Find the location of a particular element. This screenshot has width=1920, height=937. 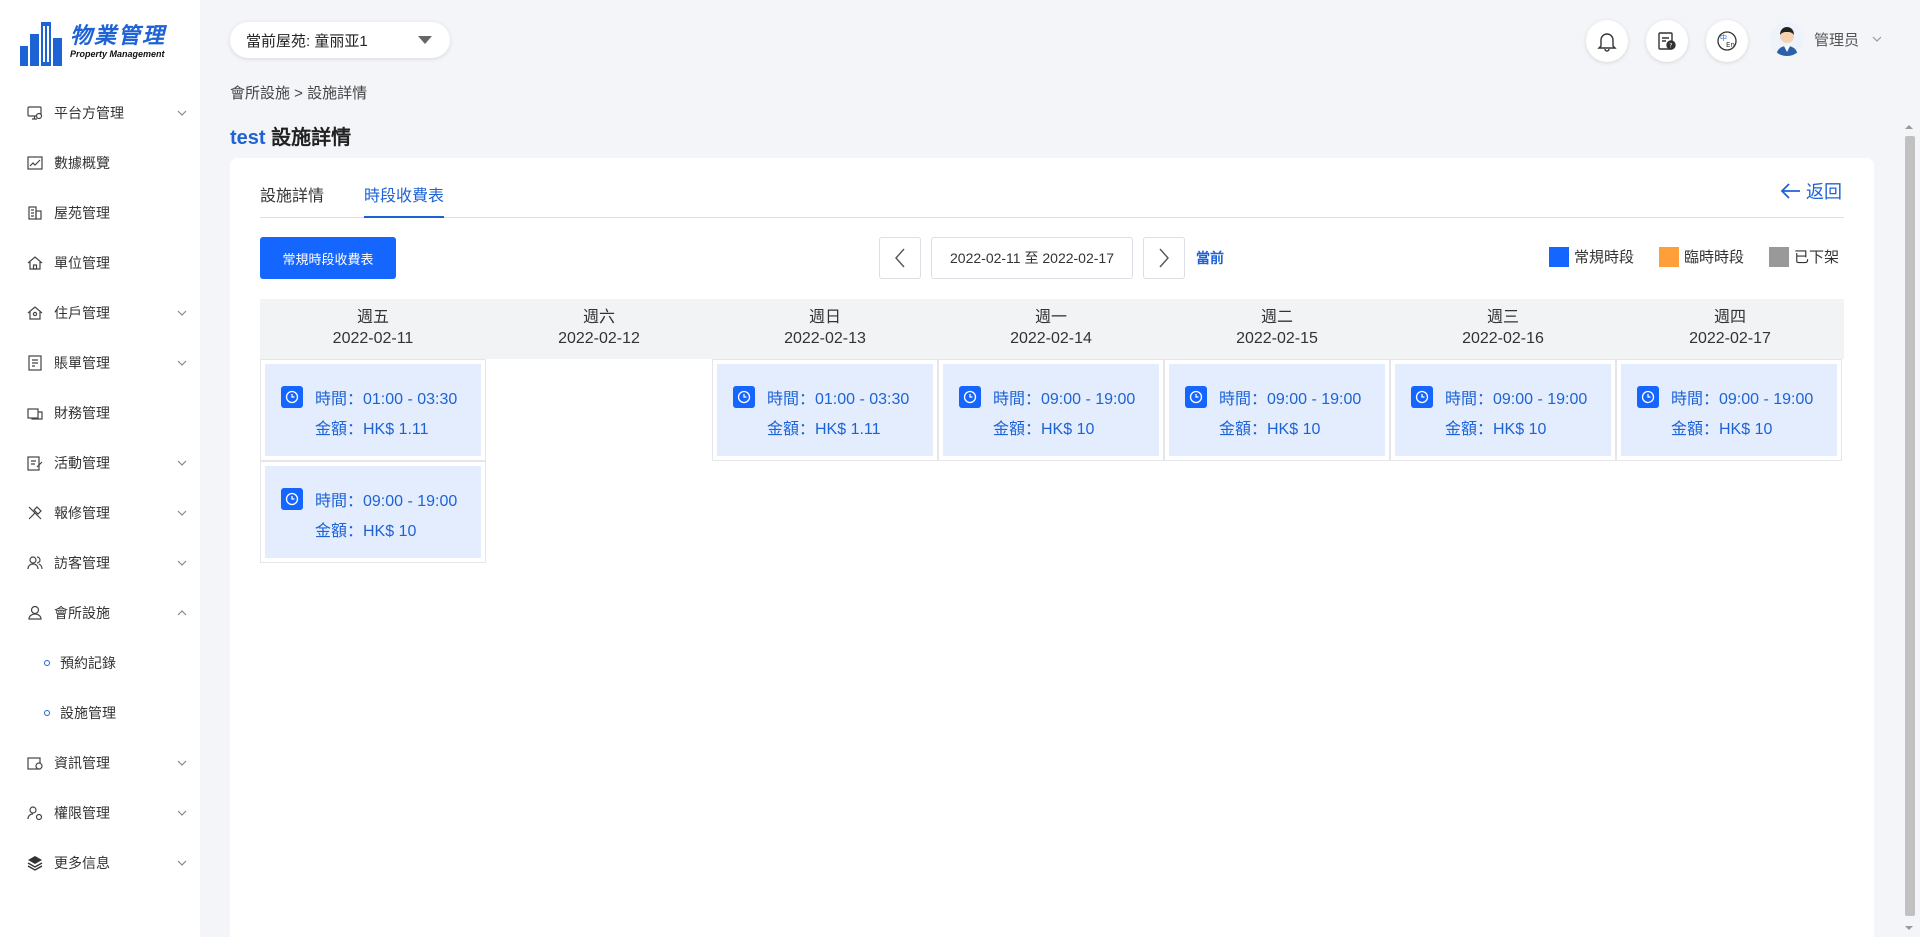

date-label: 2022-02-17 is located at coordinates (1730, 338).